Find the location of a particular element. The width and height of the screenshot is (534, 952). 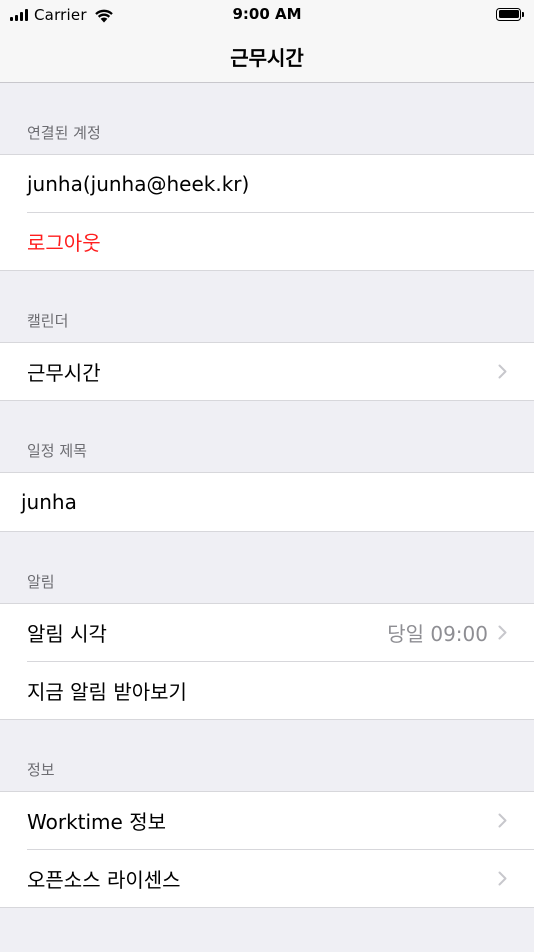

logout-button: 로그아웃 is located at coordinates (267, 241).